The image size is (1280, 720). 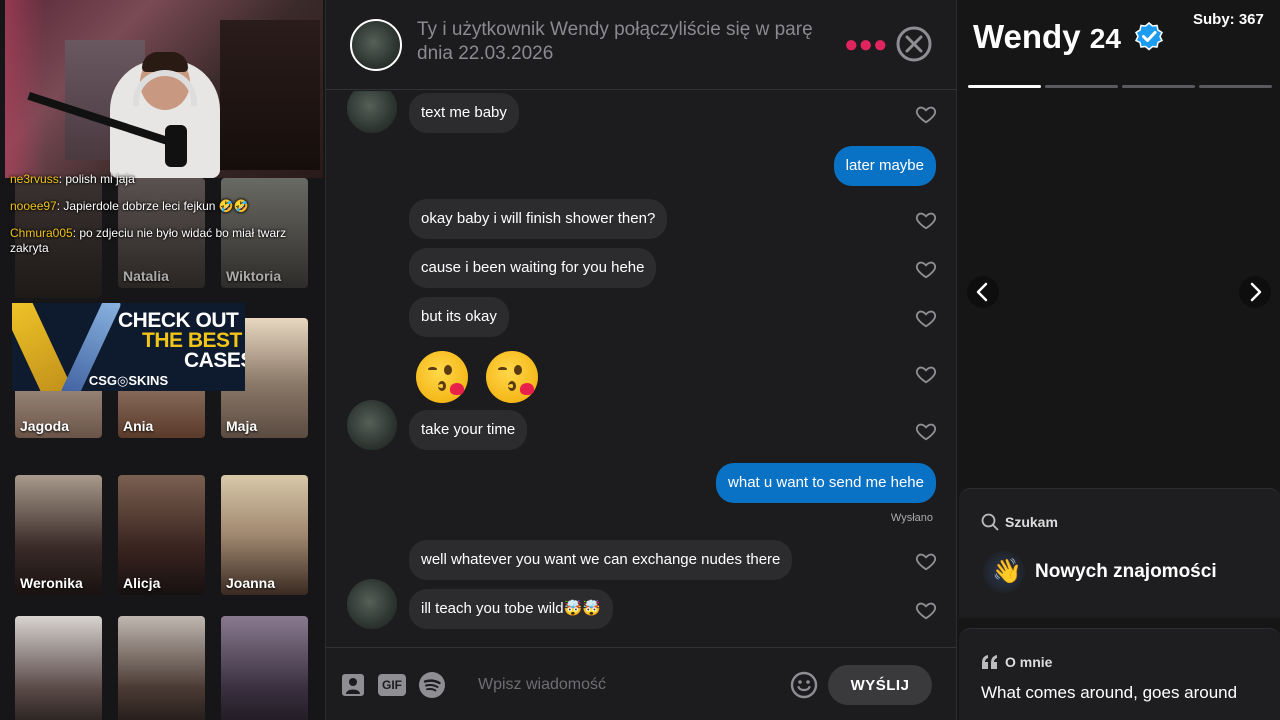 I want to click on chevron-left-icon, so click(x=982, y=292).